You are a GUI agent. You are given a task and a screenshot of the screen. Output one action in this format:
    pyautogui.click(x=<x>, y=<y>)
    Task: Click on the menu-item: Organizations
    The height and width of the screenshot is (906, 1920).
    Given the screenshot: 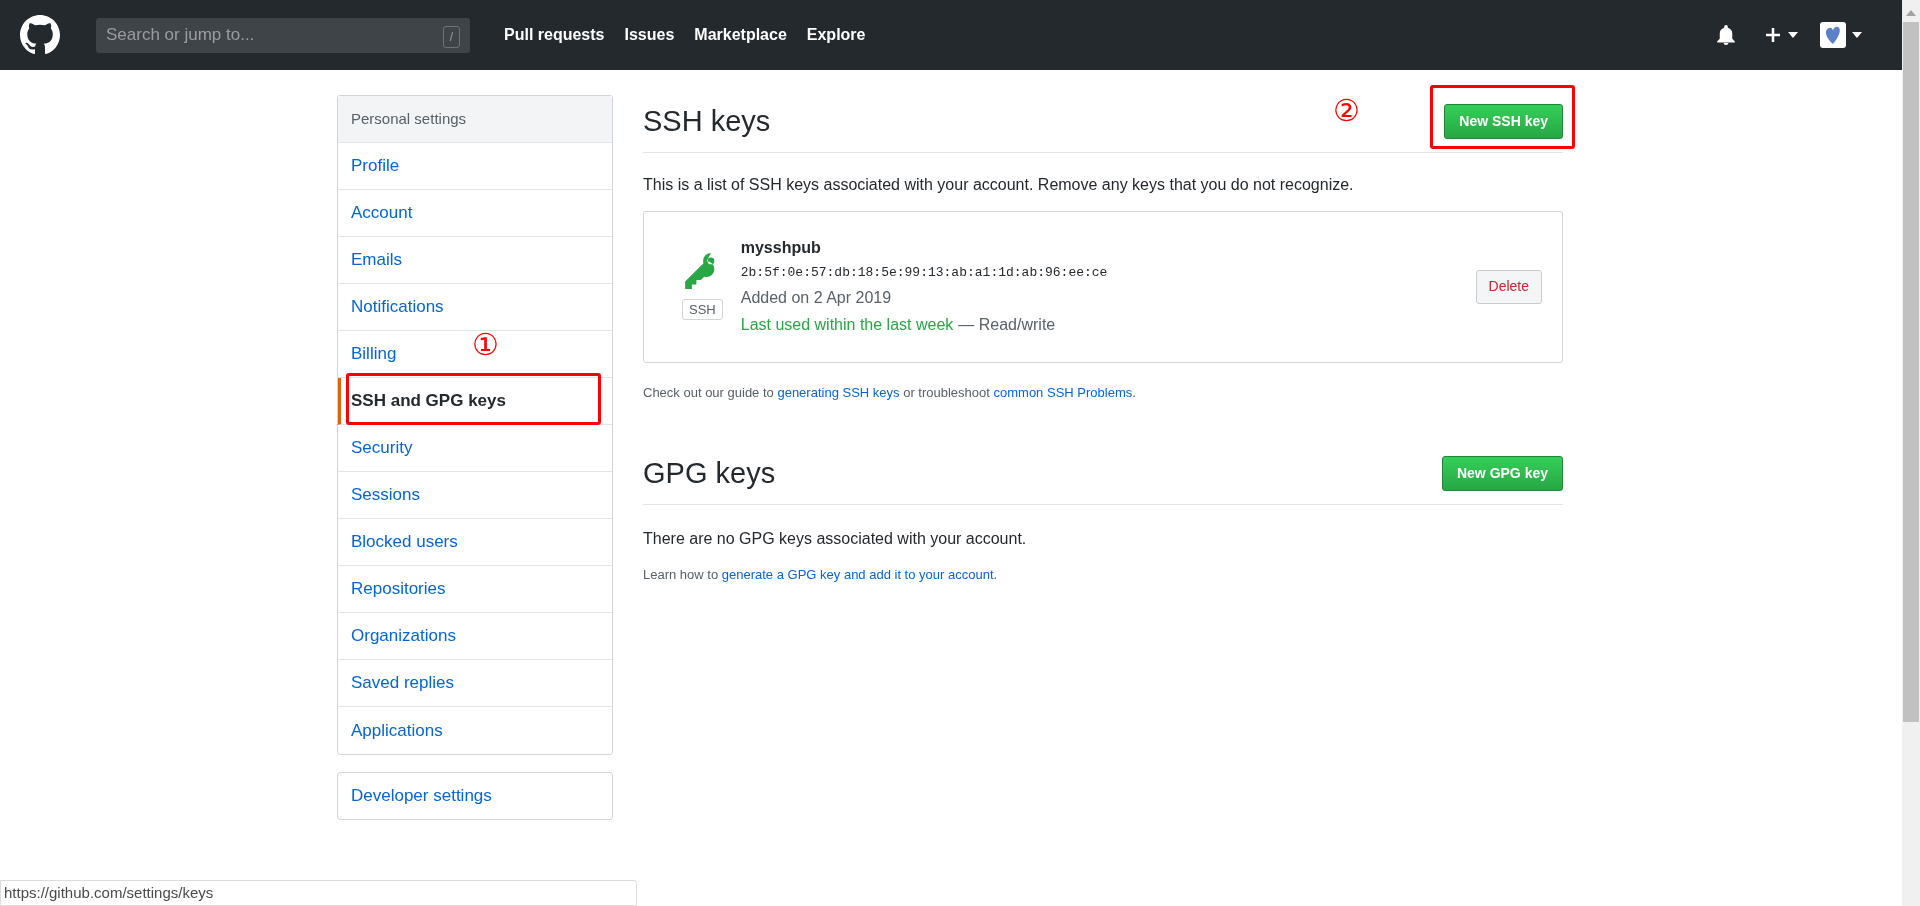 What is the action you would take?
    pyautogui.click(x=475, y=636)
    